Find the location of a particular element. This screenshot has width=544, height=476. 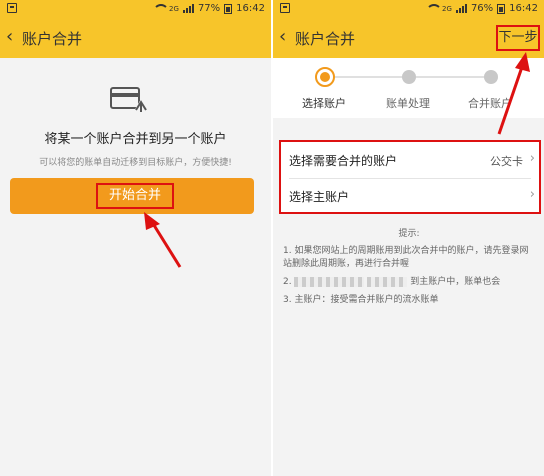

tip-line-2-prefix: 2. is located at coordinates (287, 282).